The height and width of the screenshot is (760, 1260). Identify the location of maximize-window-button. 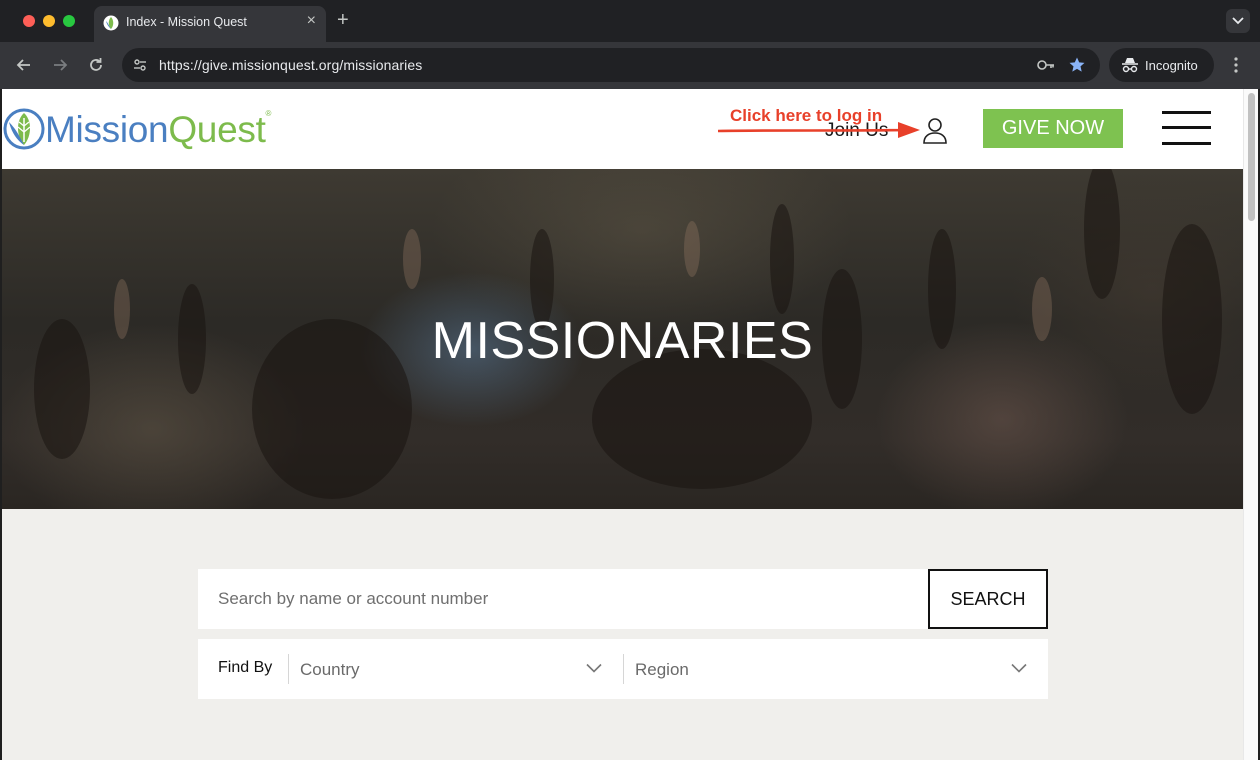
(69, 21).